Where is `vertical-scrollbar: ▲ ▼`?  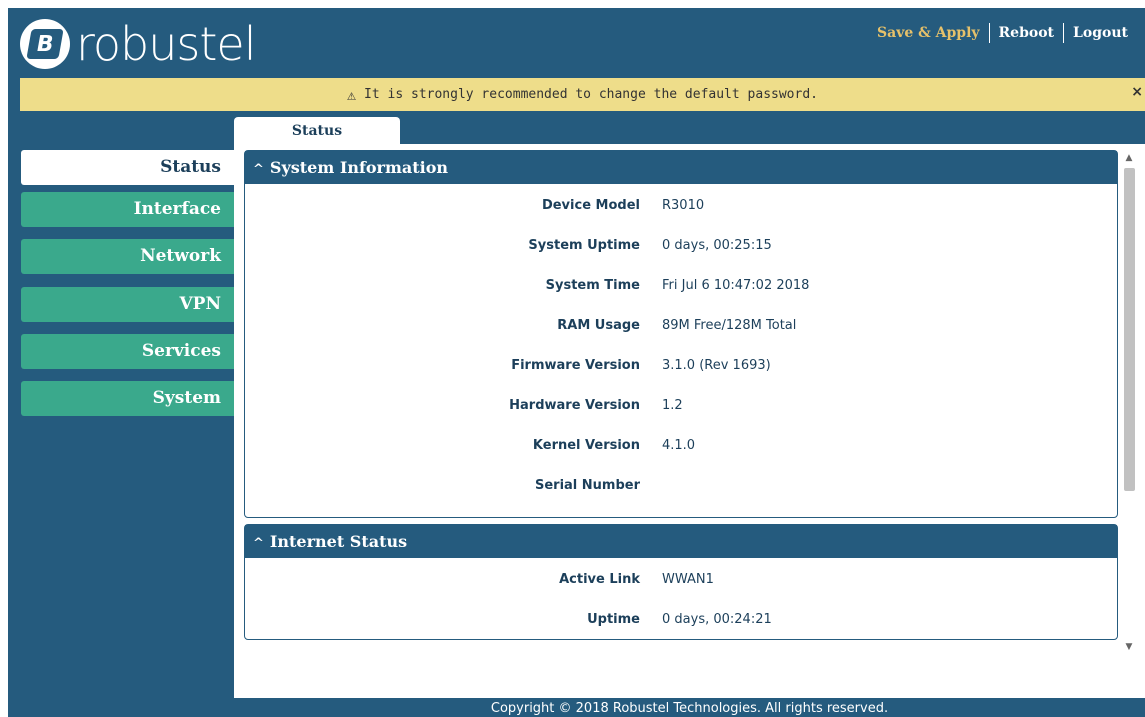
vertical-scrollbar: ▲ ▼ is located at coordinates (1129, 402).